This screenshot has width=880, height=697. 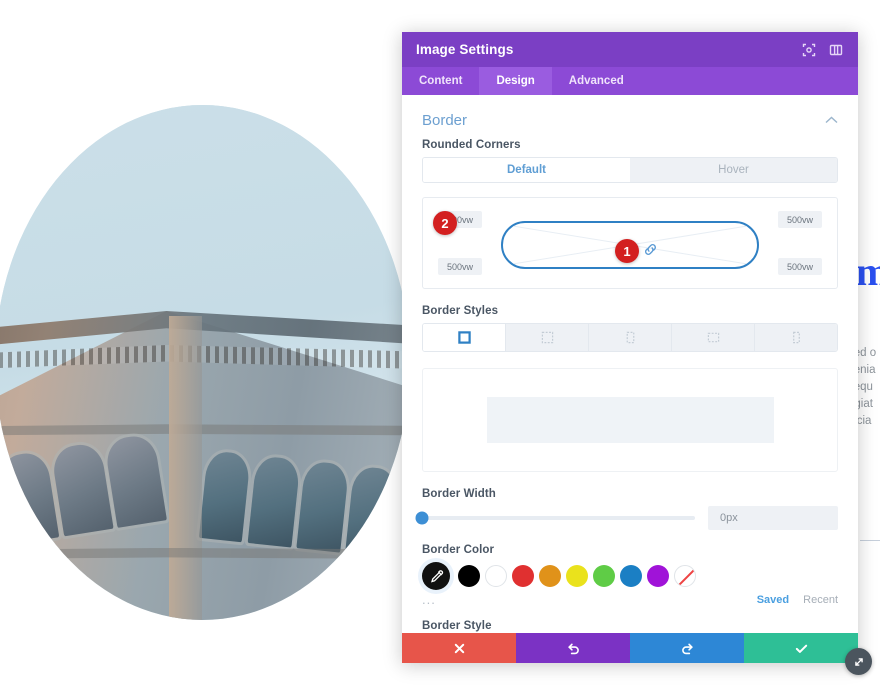 I want to click on border-color-label: Border Color, so click(x=458, y=550).